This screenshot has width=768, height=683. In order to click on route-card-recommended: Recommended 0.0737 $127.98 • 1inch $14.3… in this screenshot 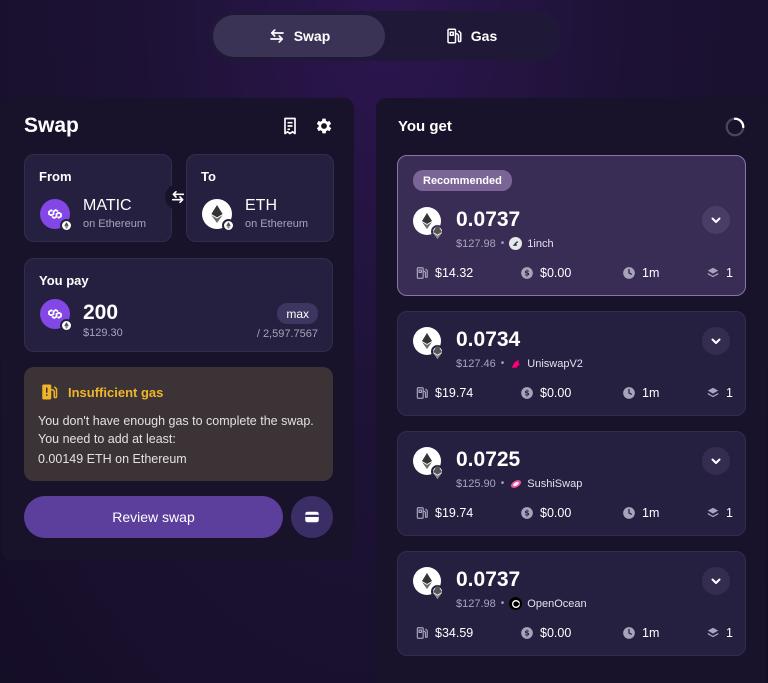, I will do `click(571, 225)`.